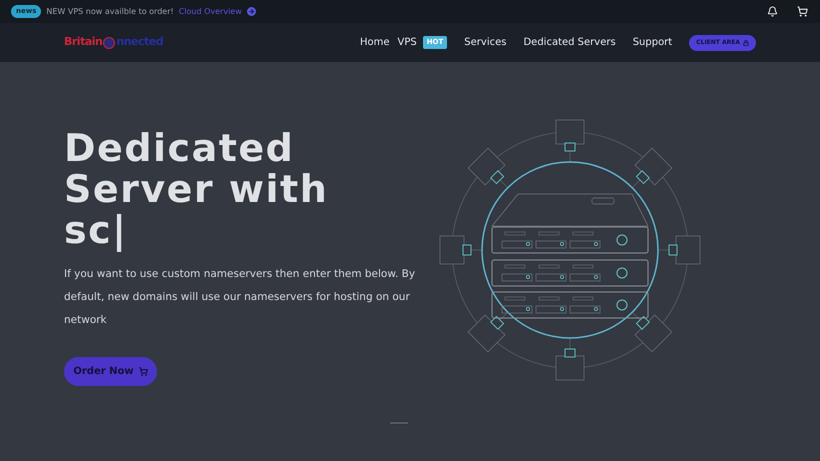 The width and height of the screenshot is (820, 461). Describe the element at coordinates (197, 189) in the screenshot. I see `hero-headline: Dedicated Server with sc|` at that location.